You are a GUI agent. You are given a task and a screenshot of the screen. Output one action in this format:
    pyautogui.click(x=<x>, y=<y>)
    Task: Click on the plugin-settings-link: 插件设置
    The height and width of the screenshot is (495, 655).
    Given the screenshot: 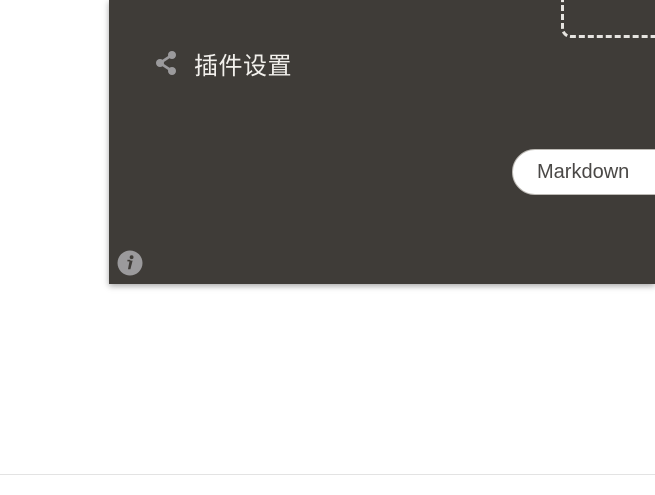 What is the action you would take?
    pyautogui.click(x=222, y=63)
    